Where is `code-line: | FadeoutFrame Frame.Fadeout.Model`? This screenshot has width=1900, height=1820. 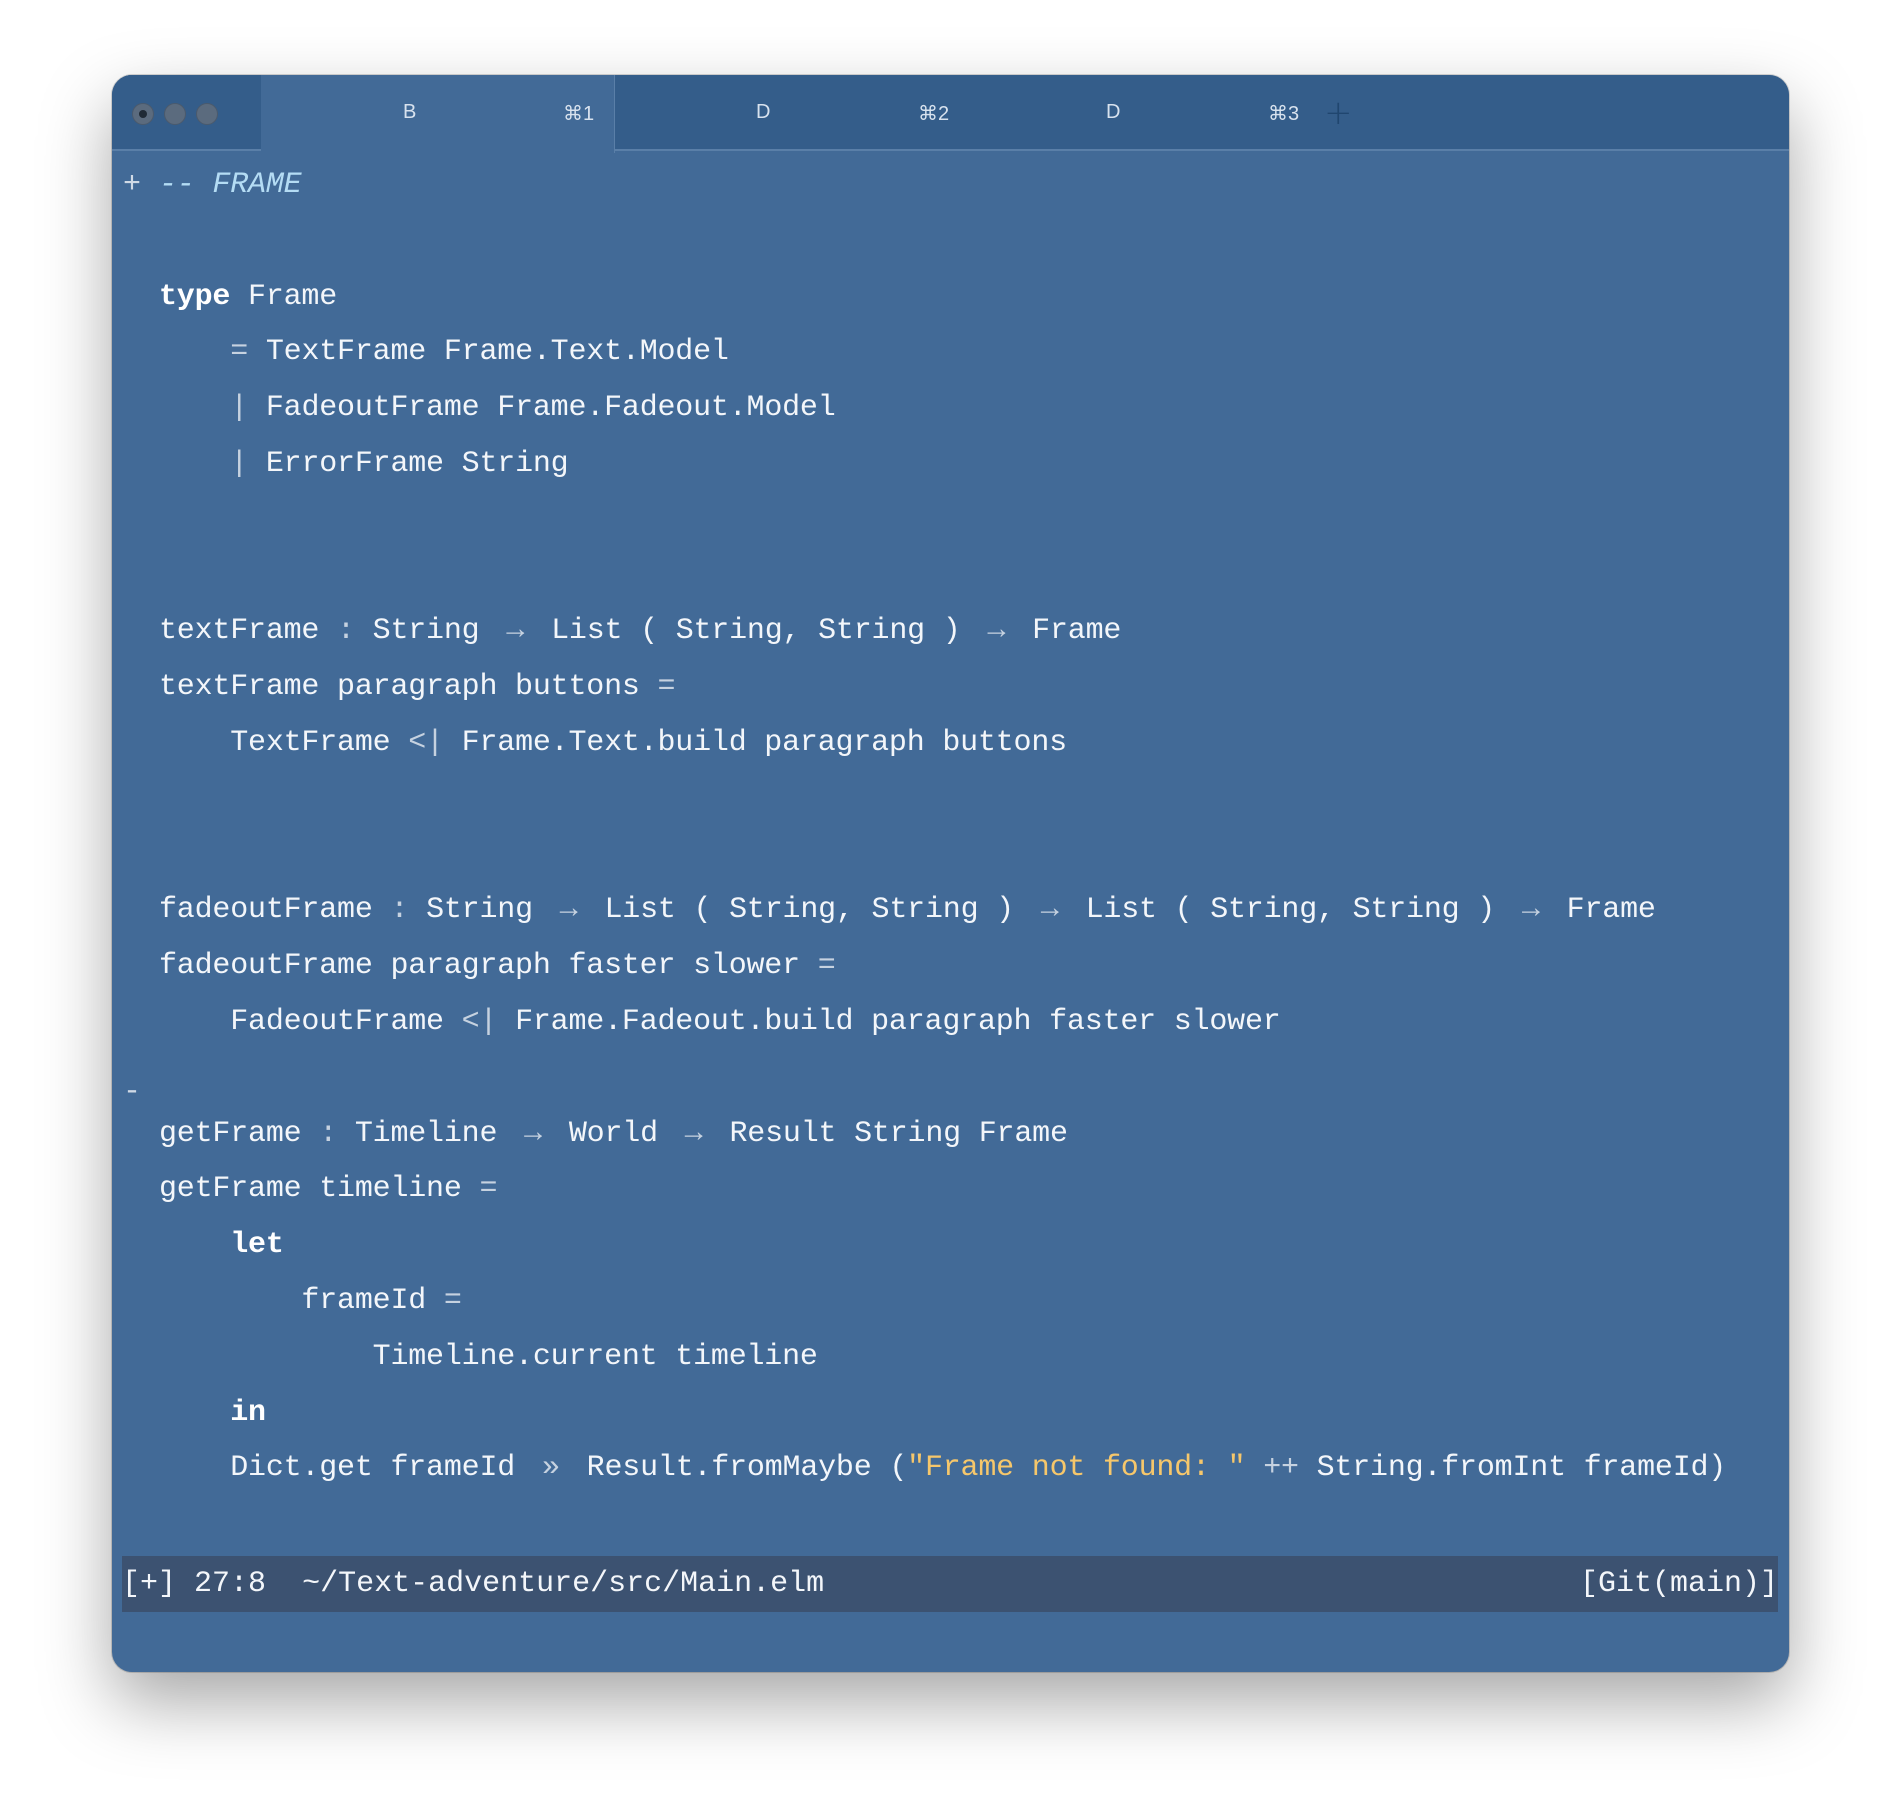 code-line: | FadeoutFrame Frame.Fadeout.Model is located at coordinates (497, 408).